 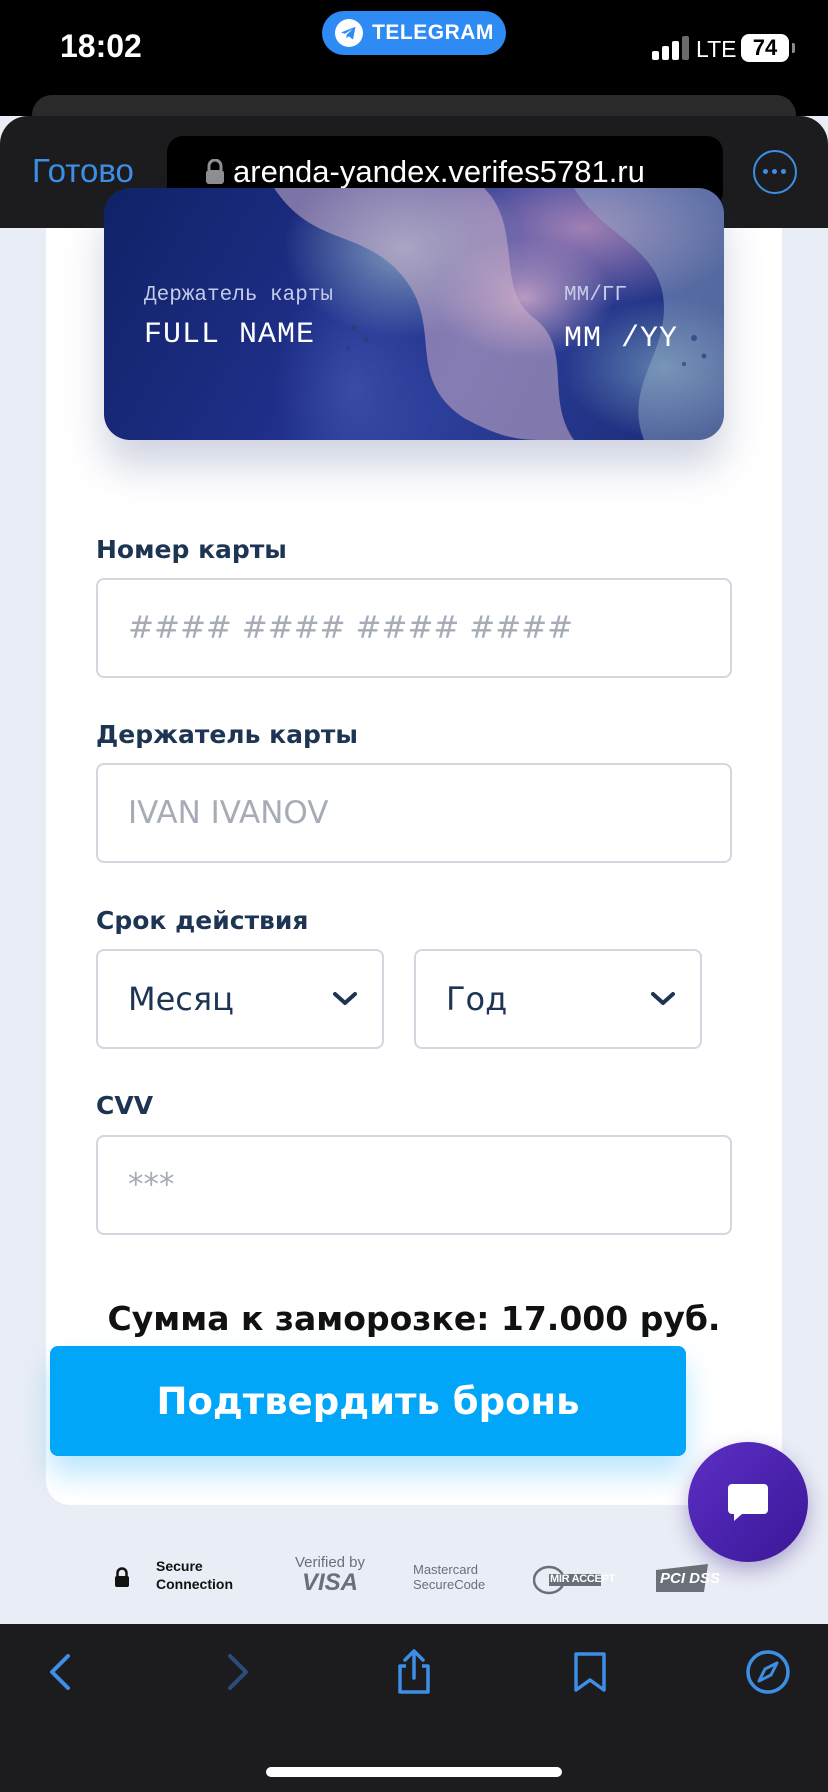 I want to click on expiry-label: Срок действия, so click(x=202, y=920).